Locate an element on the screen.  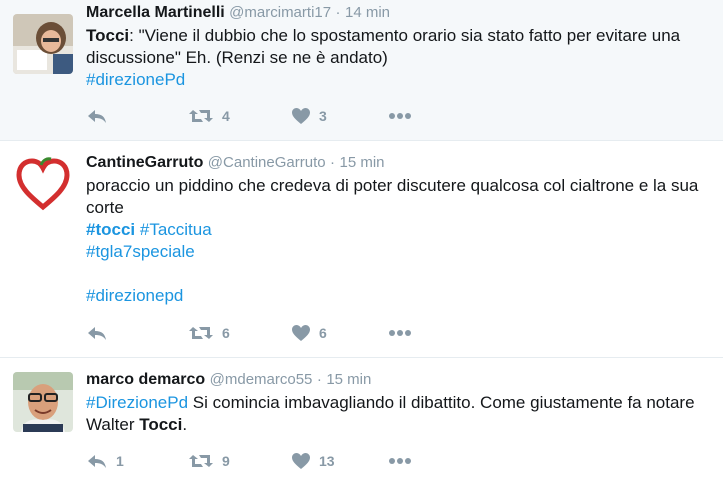
like-button: 6 is located at coordinates (309, 333).